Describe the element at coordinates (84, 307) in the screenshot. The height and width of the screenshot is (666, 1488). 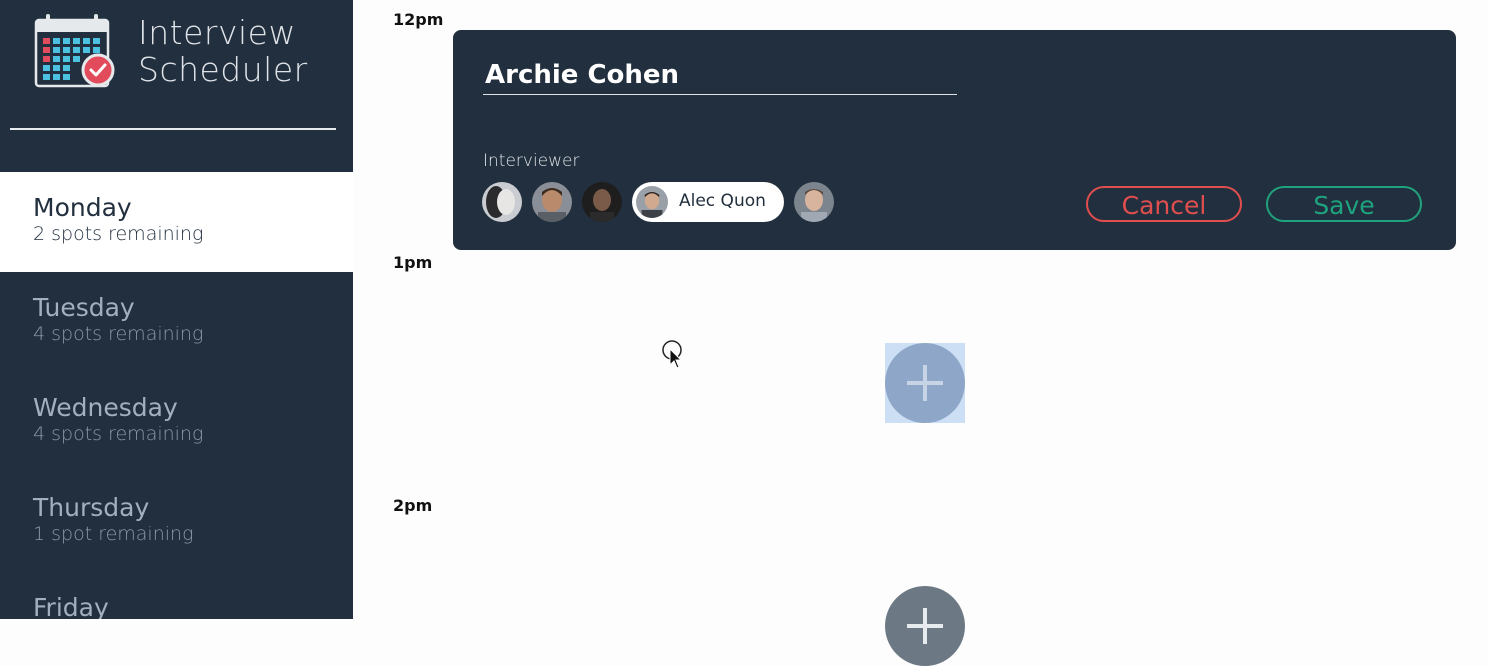
I see `day-name: Tuesday` at that location.